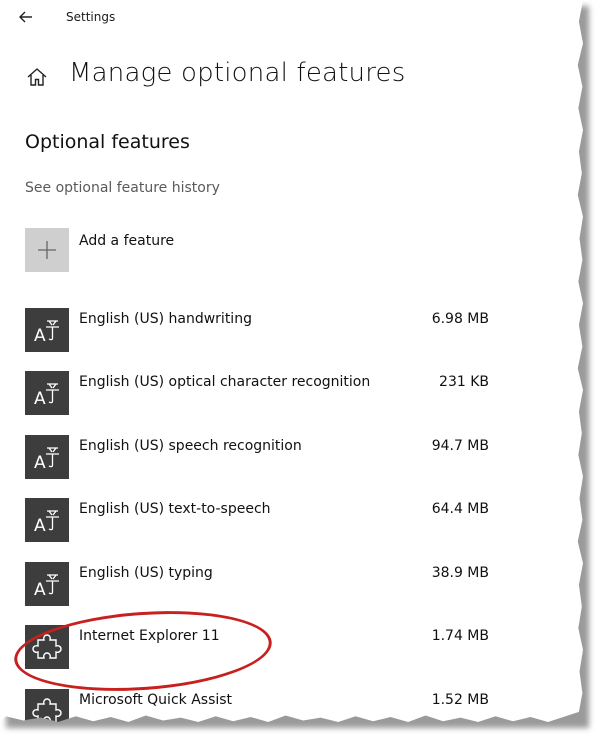 This screenshot has height=740, width=600. I want to click on add-feature-tile, so click(47, 250).